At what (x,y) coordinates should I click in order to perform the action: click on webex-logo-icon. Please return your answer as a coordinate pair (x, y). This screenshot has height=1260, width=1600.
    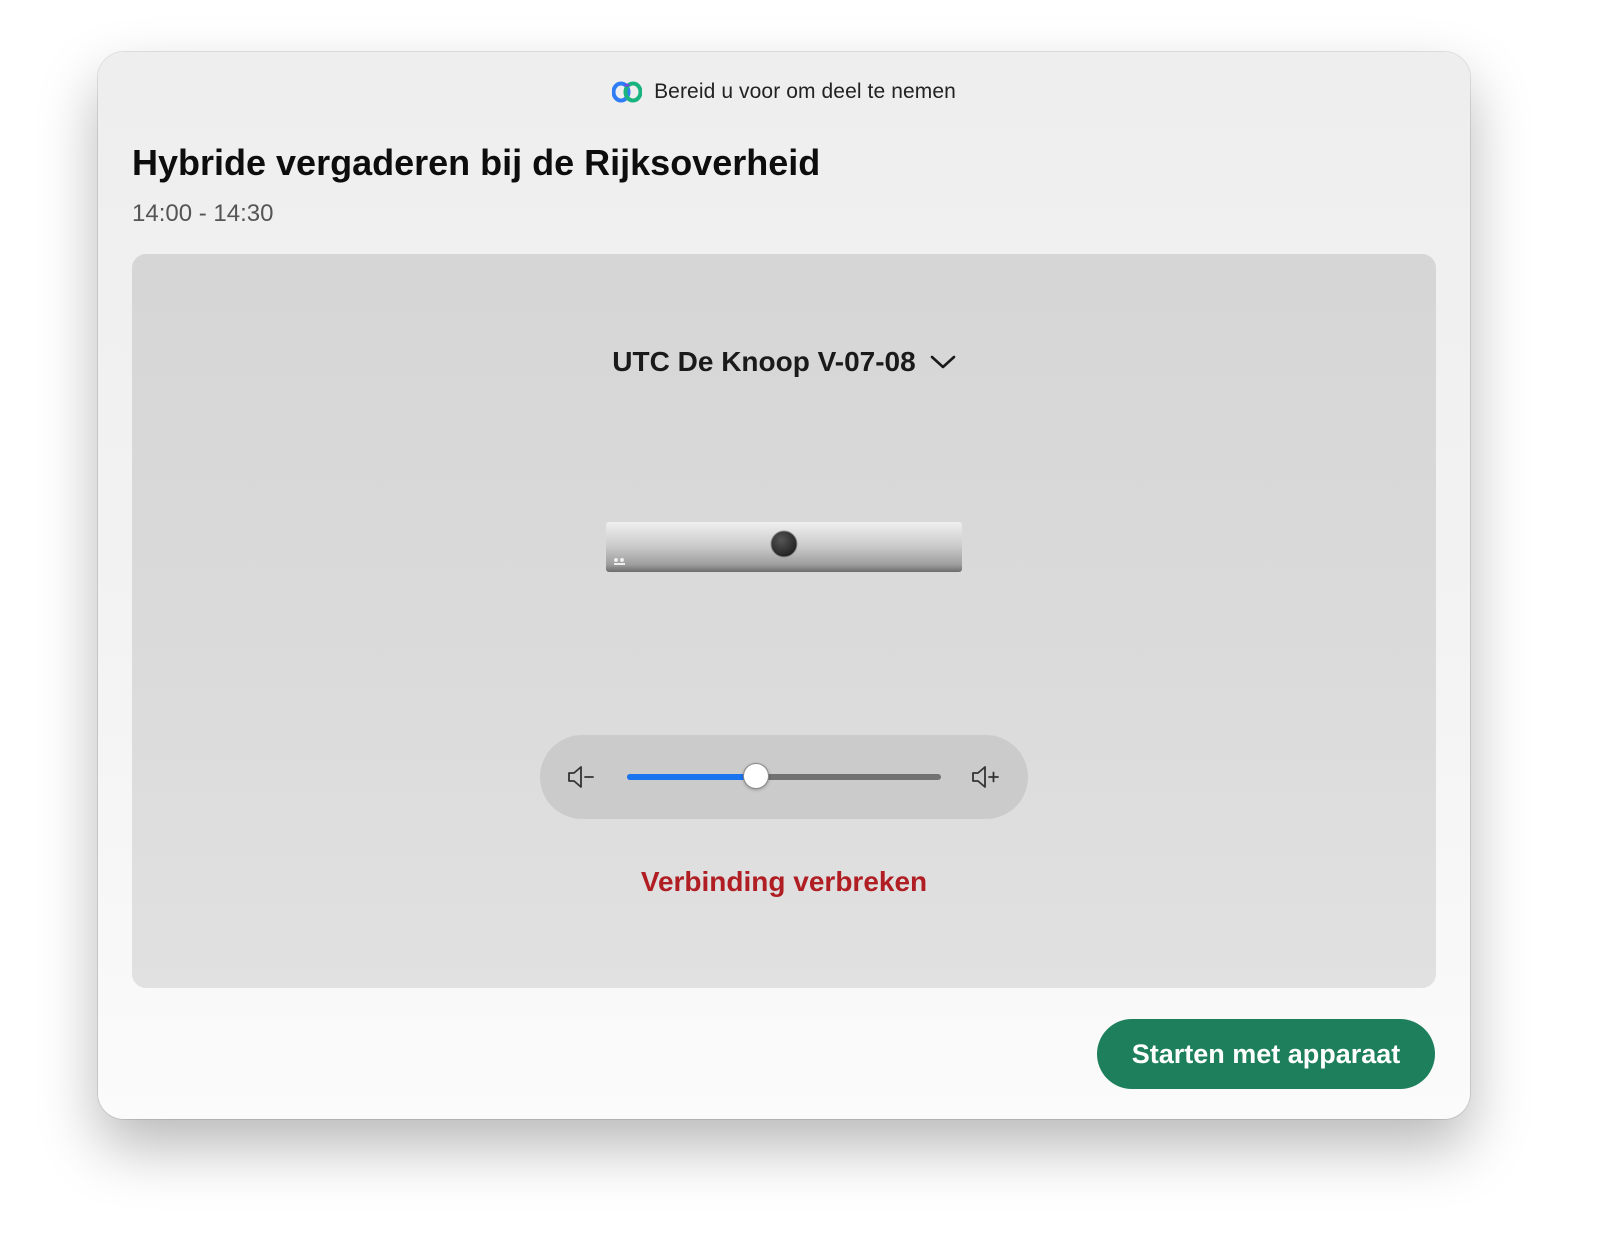
    Looking at the image, I should click on (627, 92).